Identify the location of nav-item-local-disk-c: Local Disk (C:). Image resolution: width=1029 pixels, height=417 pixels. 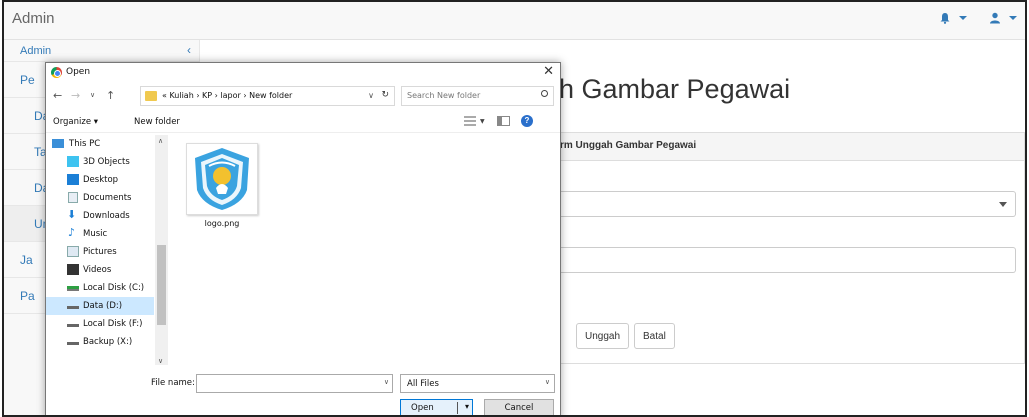
(100, 288).